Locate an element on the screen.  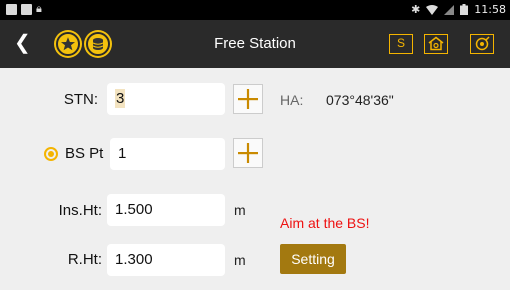
wifi-icon is located at coordinates (432, 9).